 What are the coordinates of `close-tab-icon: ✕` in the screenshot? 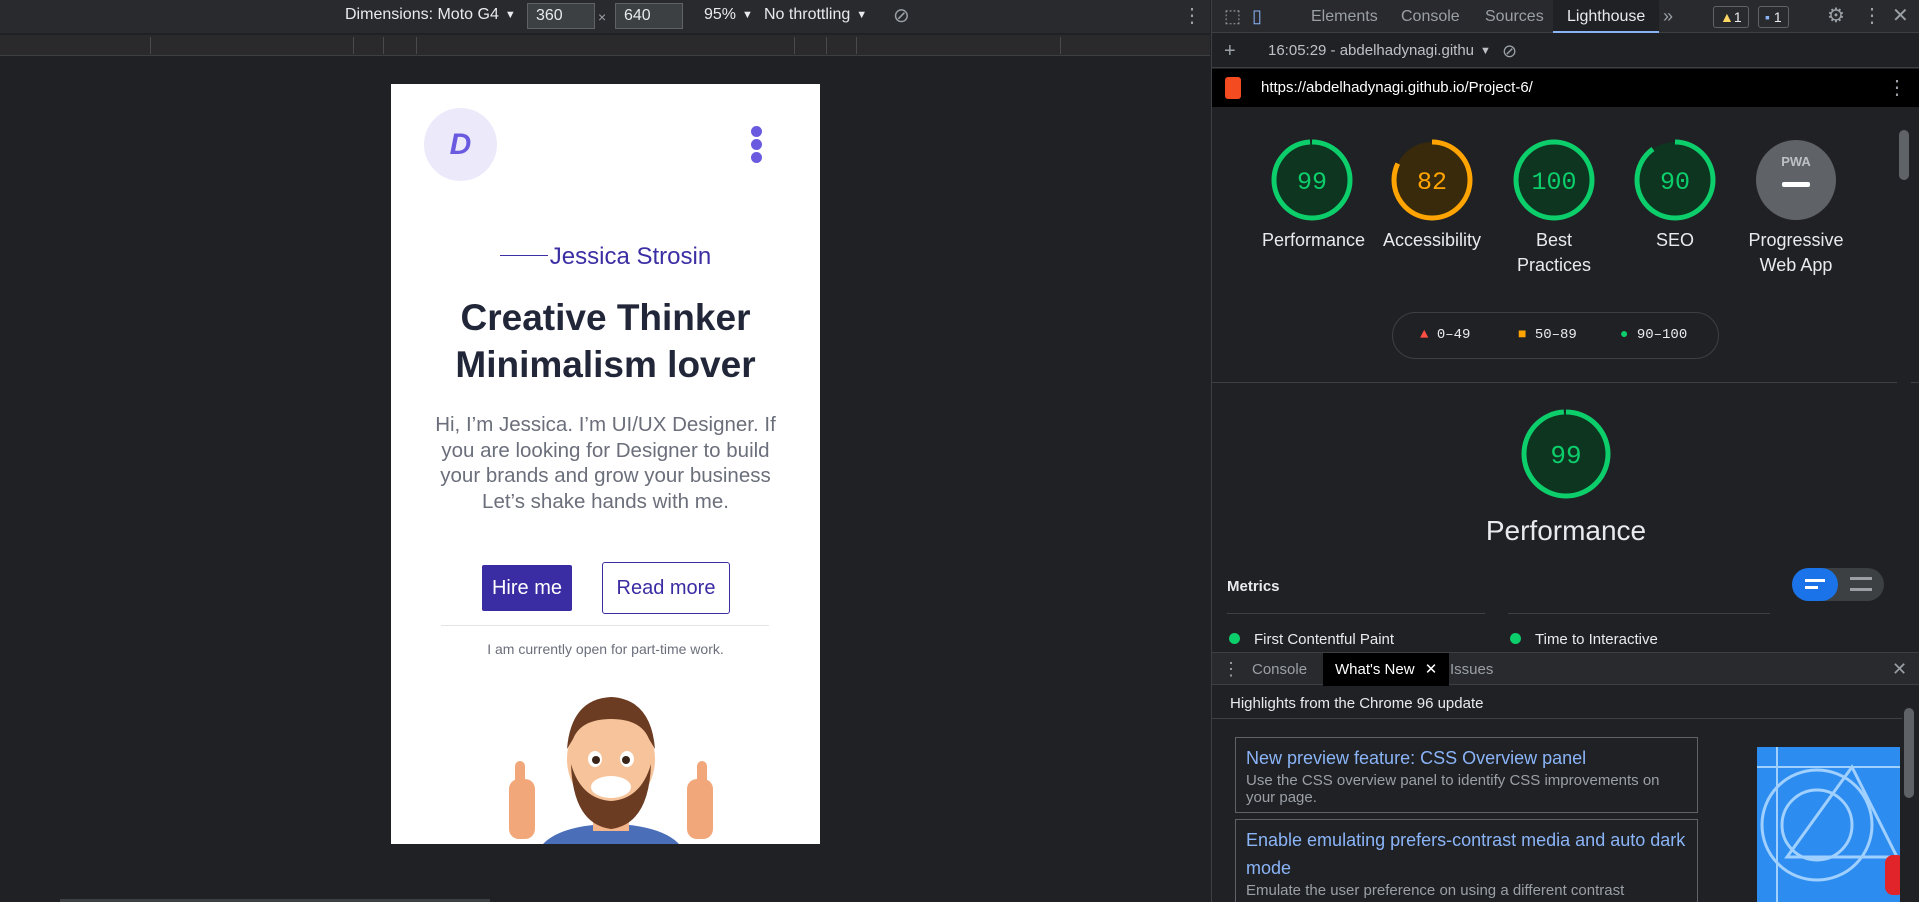 It's located at (1431, 669).